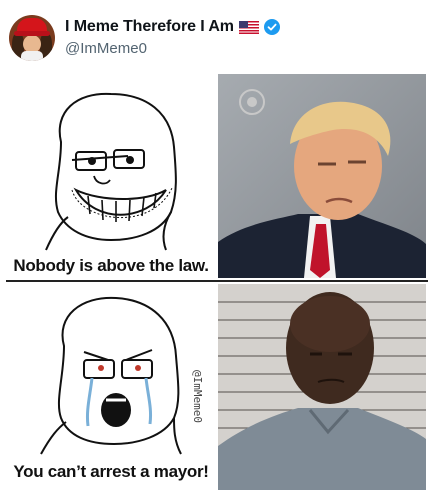 The image size is (434, 500). I want to click on author-name-row: I Meme Therefore I Am, so click(172, 27).